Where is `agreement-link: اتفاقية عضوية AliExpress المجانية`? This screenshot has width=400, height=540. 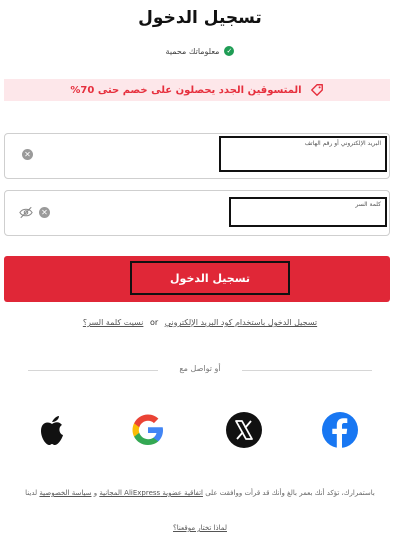
agreement-link: اتفاقية عضوية AliExpress المجانية is located at coordinates (151, 493).